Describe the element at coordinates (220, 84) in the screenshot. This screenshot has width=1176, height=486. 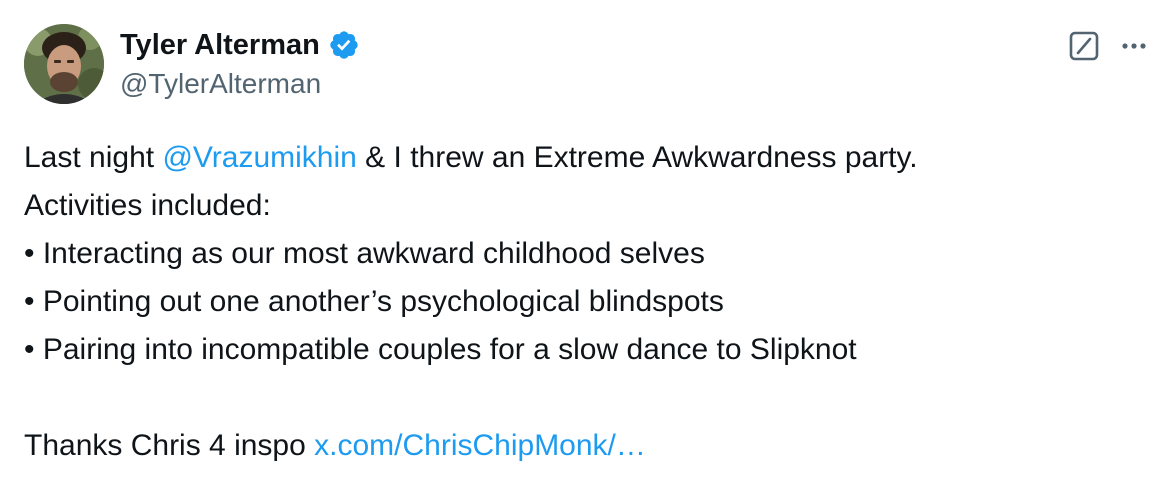
I see `author-handle: @TylerAlterman` at that location.